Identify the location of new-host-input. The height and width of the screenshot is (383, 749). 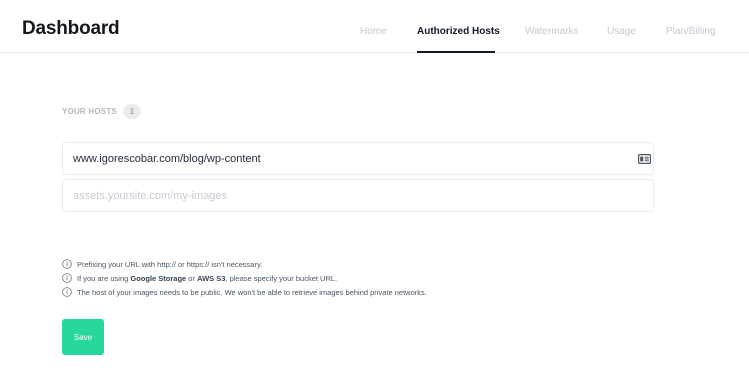
(358, 195).